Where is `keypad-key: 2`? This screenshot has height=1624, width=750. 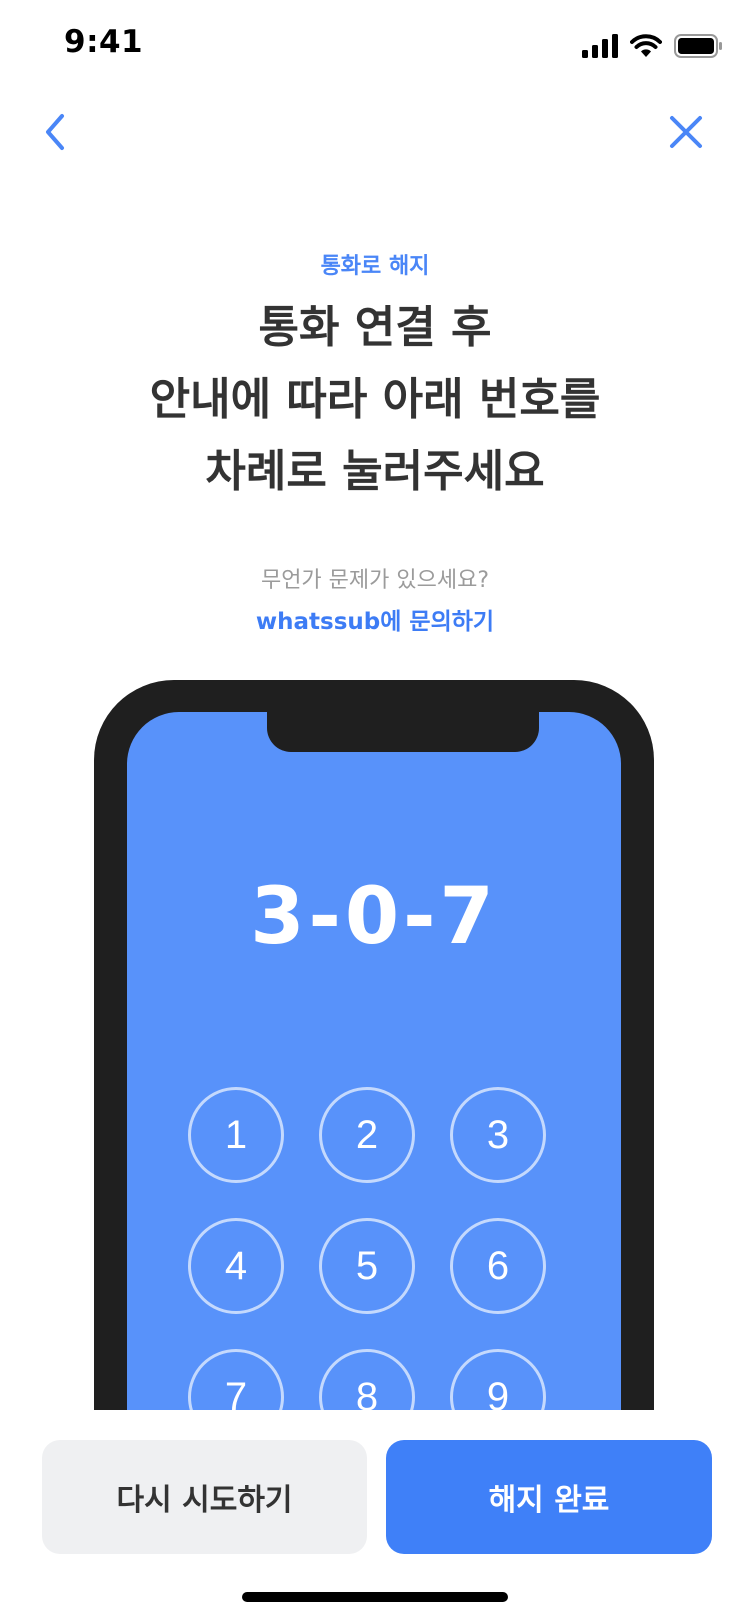 keypad-key: 2 is located at coordinates (367, 1135).